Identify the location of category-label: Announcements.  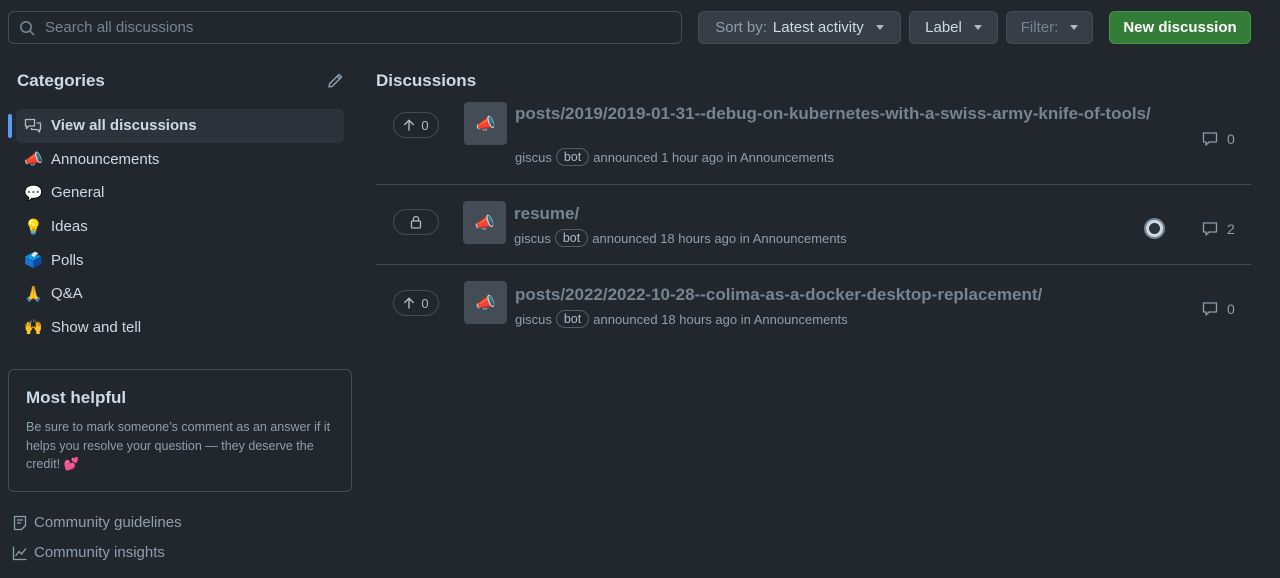
(105, 159).